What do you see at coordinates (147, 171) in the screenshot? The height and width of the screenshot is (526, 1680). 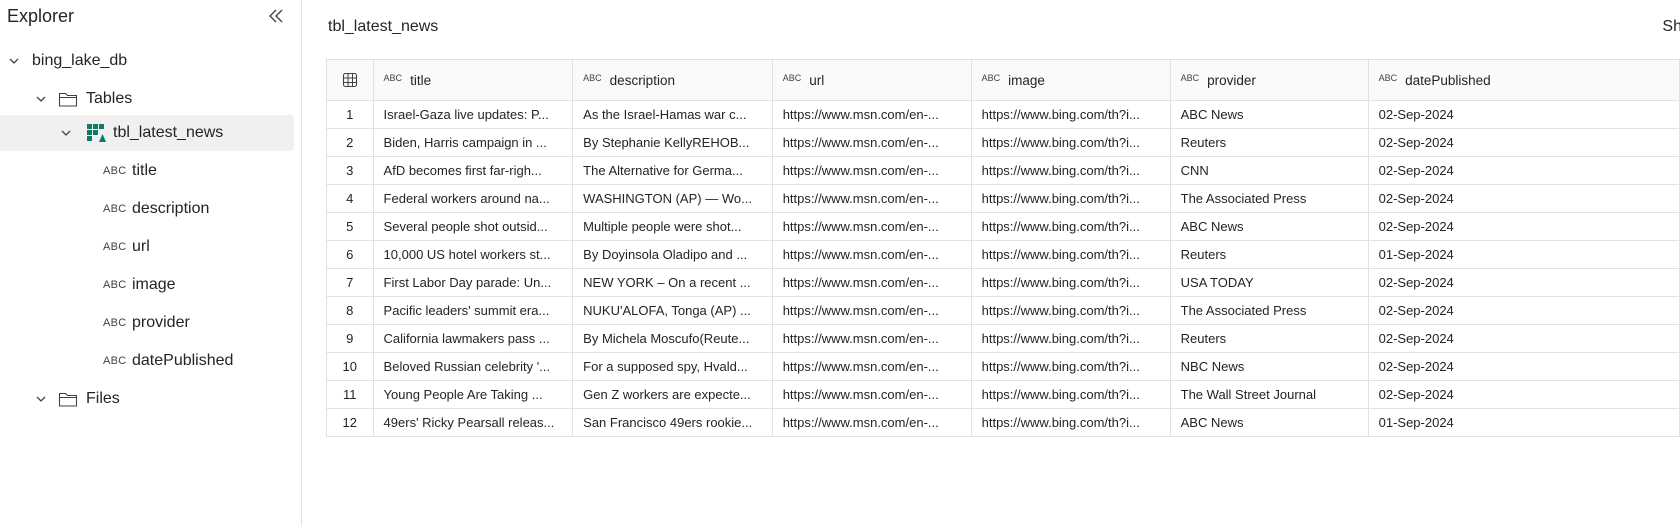 I see `tree-item-column-title: ABC title` at bounding box center [147, 171].